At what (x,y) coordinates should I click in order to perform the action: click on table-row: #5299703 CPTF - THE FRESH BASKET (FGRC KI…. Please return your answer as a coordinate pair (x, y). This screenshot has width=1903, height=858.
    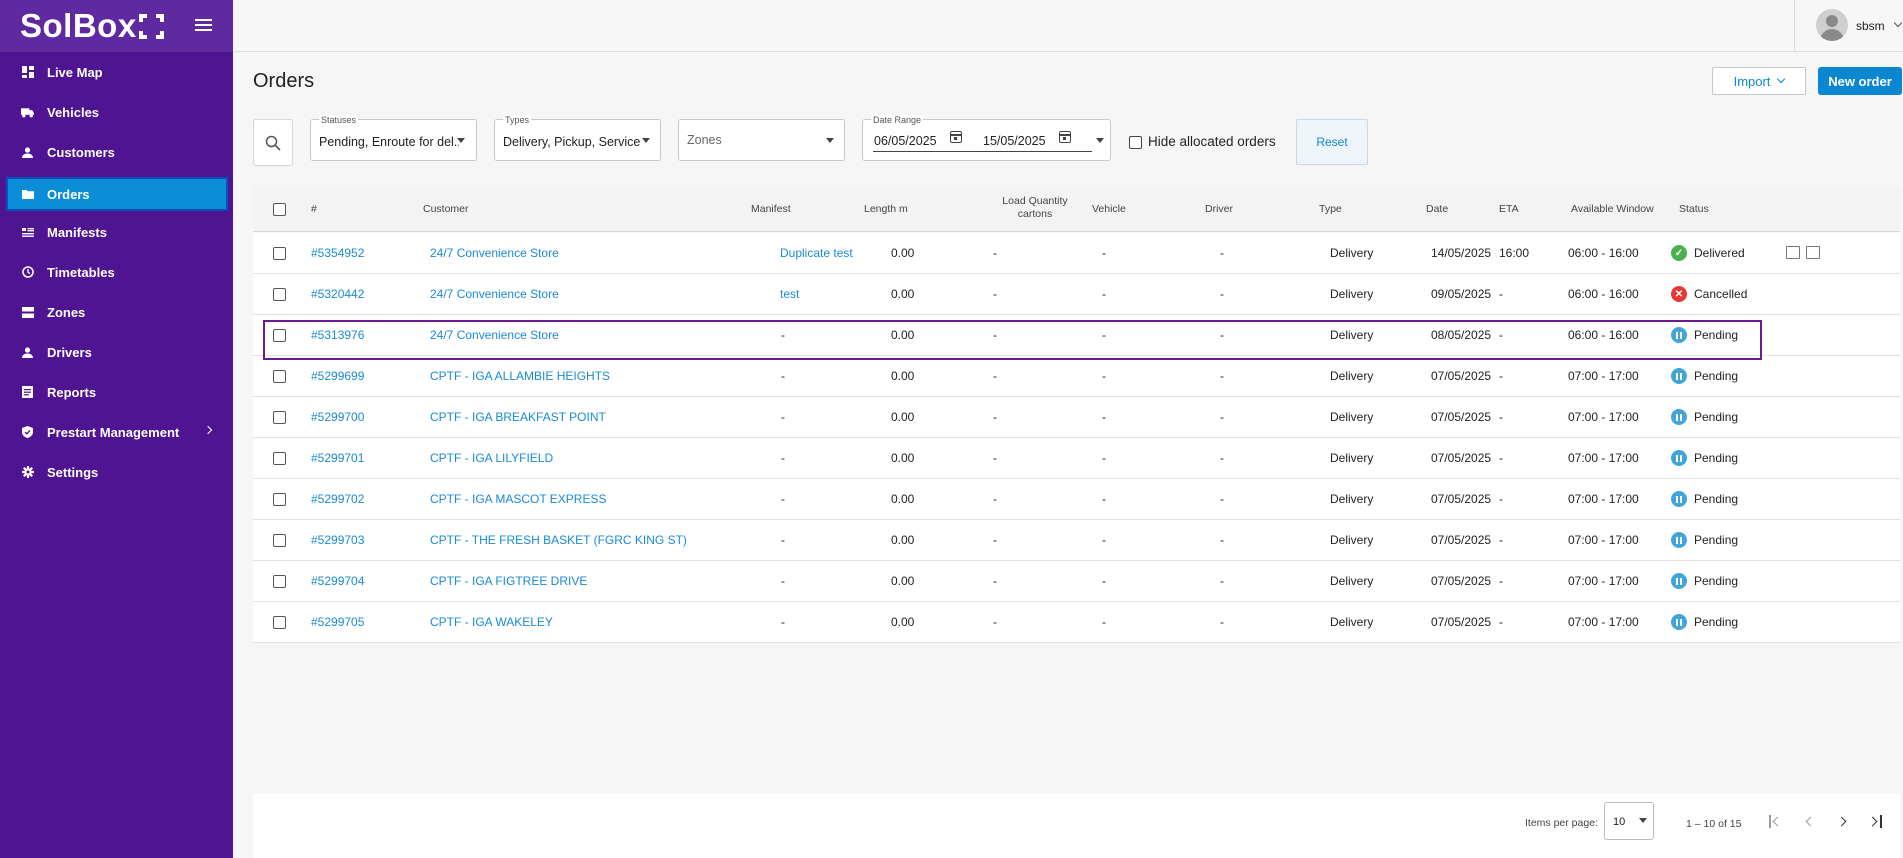
    Looking at the image, I should click on (1076, 540).